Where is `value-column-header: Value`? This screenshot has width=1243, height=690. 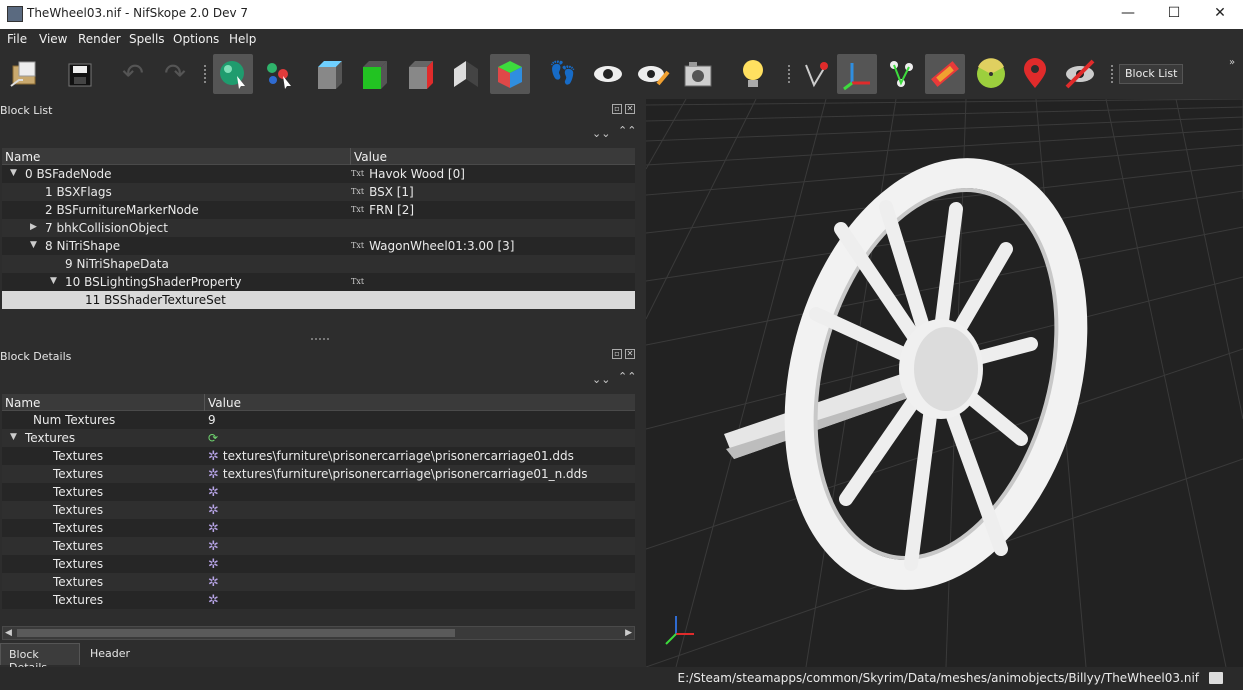 value-column-header: Value is located at coordinates (370, 157).